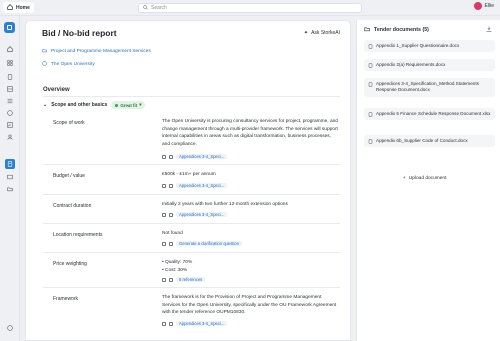 This screenshot has width=500, height=341. What do you see at coordinates (10, 125) in the screenshot?
I see `chart-icon` at bounding box center [10, 125].